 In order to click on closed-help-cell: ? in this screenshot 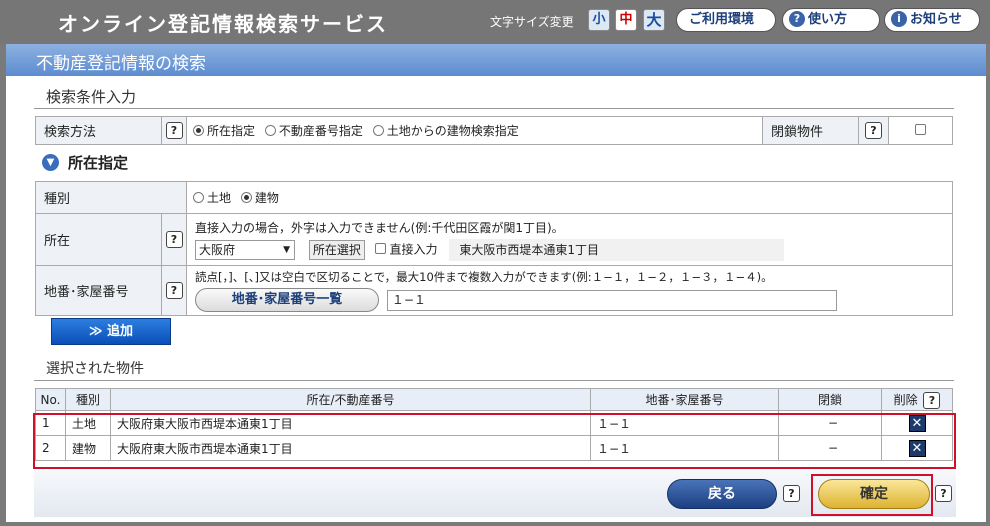, I will do `click(873, 130)`.